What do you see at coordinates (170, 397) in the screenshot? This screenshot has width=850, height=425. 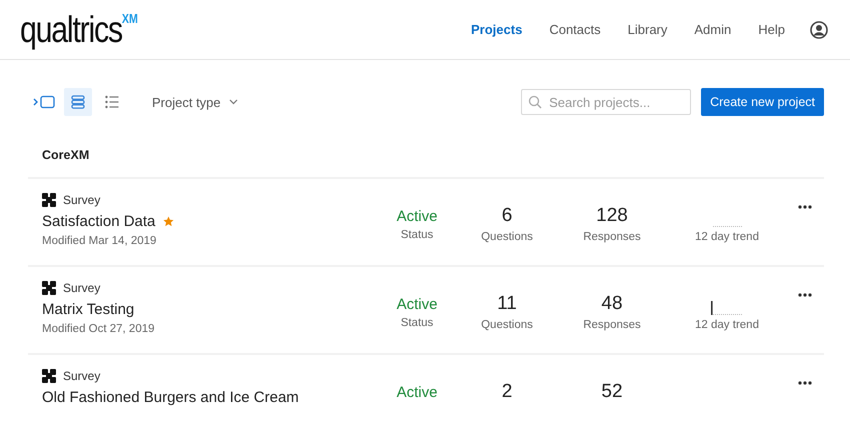 I see `project-name: Old Fashioned Burgers and Ice Cream` at bounding box center [170, 397].